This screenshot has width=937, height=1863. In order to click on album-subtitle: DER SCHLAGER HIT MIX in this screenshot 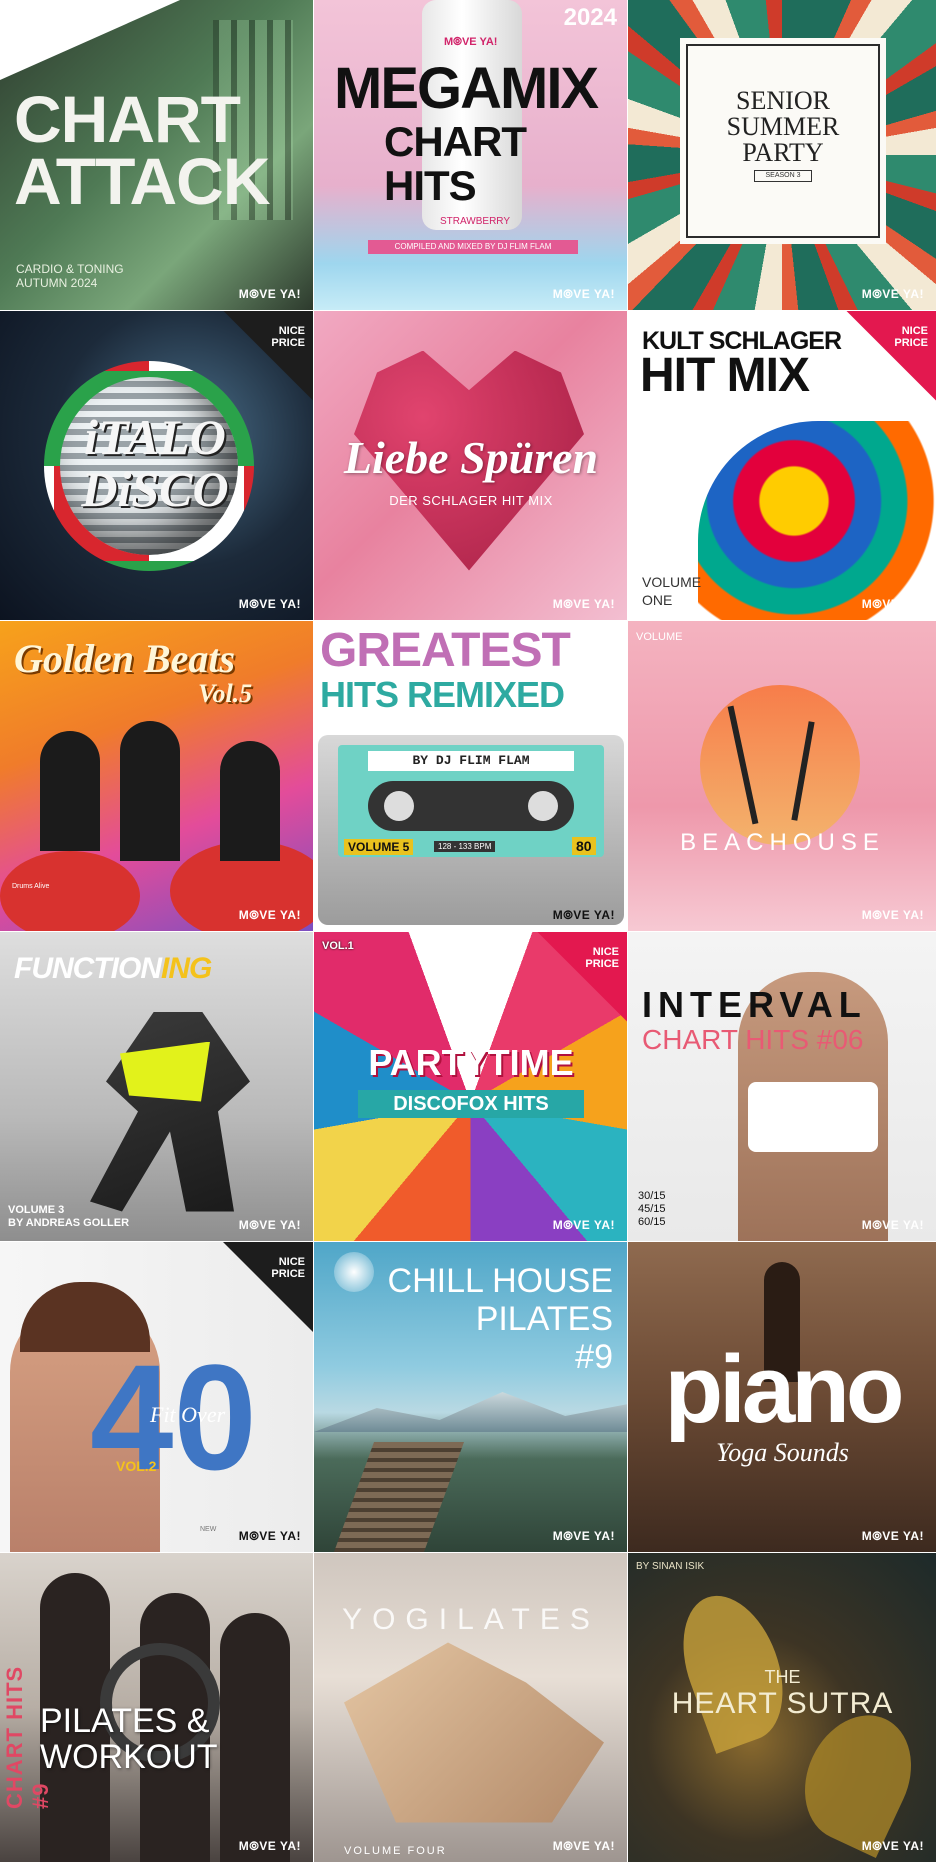, I will do `click(471, 500)`.